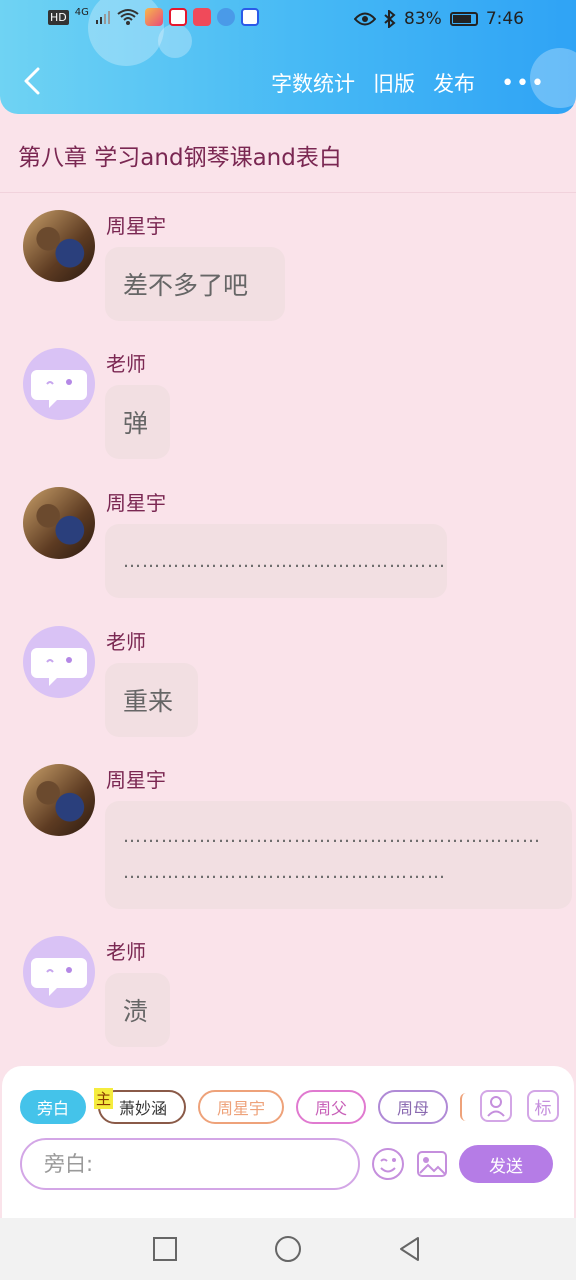 The image size is (576, 1280). Describe the element at coordinates (128, 17) in the screenshot. I see `wifi-icon` at that location.